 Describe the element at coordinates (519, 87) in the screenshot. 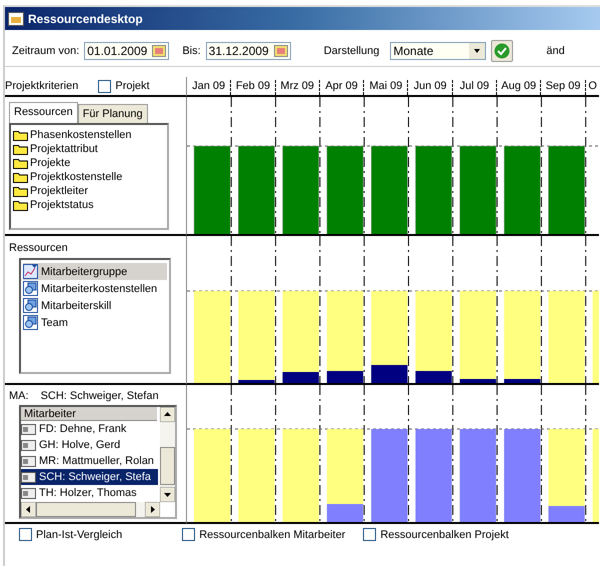

I see `month-header: Aug 09` at that location.